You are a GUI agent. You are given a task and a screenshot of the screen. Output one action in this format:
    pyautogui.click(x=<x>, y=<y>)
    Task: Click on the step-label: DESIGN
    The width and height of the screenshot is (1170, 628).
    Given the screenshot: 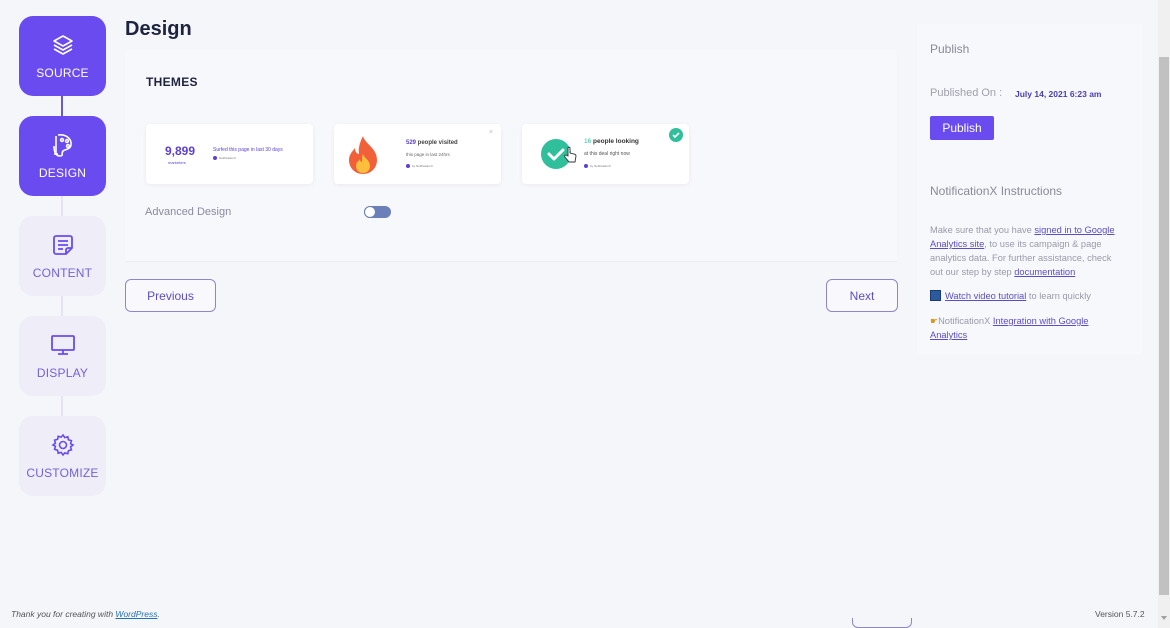 What is the action you would take?
    pyautogui.click(x=62, y=173)
    